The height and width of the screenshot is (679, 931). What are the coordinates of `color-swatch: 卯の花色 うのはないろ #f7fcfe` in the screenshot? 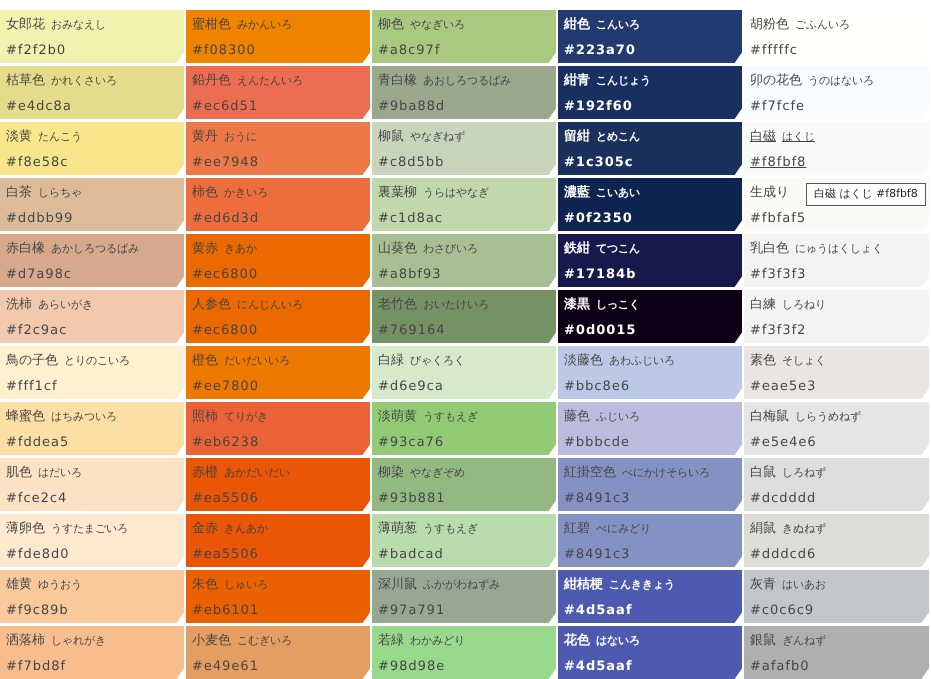 It's located at (836, 92).